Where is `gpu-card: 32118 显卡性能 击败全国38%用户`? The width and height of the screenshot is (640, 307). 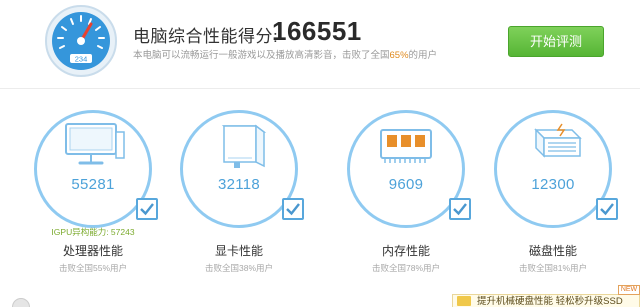 gpu-card: 32118 显卡性能 击败全国38%用户 is located at coordinates (248, 195).